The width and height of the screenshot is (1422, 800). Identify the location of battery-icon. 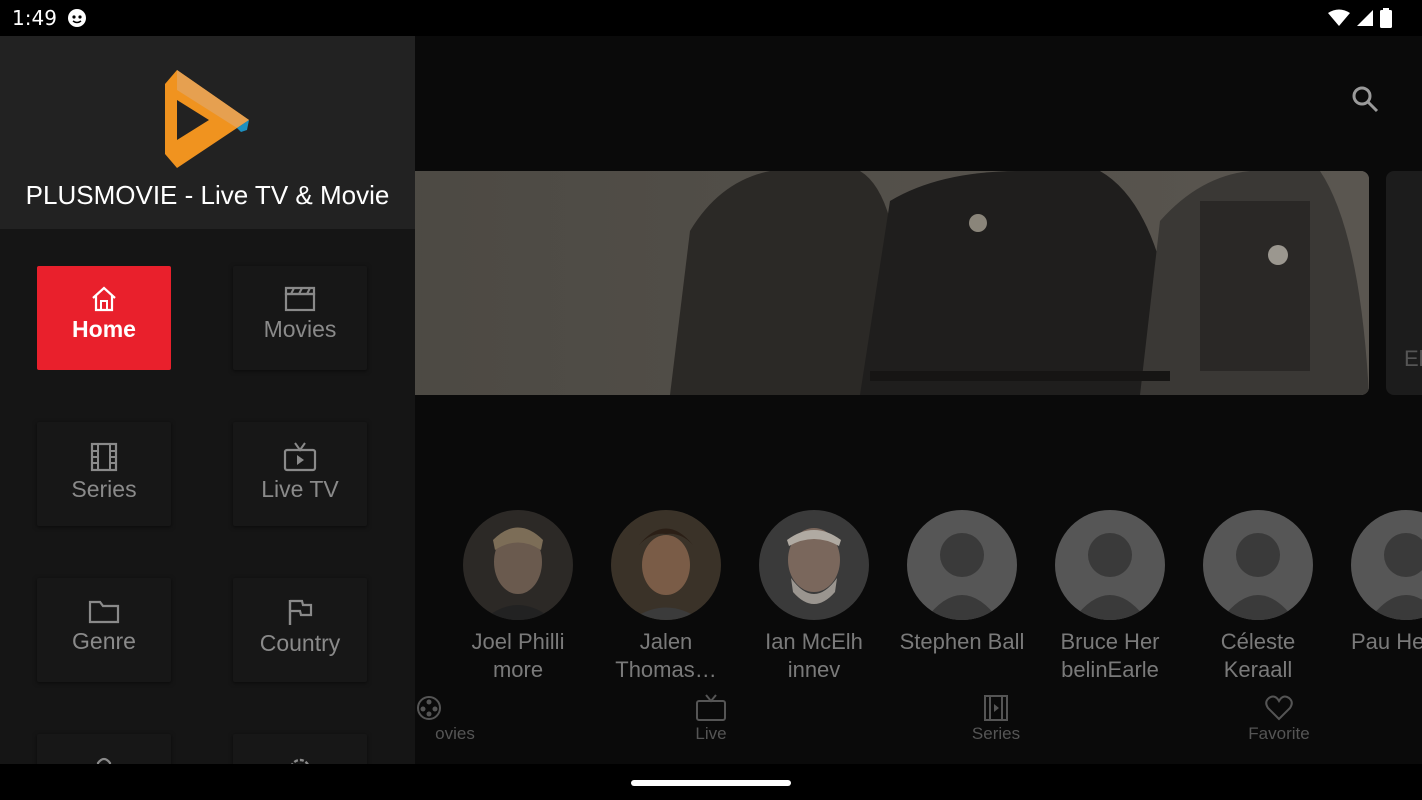
(1386, 18).